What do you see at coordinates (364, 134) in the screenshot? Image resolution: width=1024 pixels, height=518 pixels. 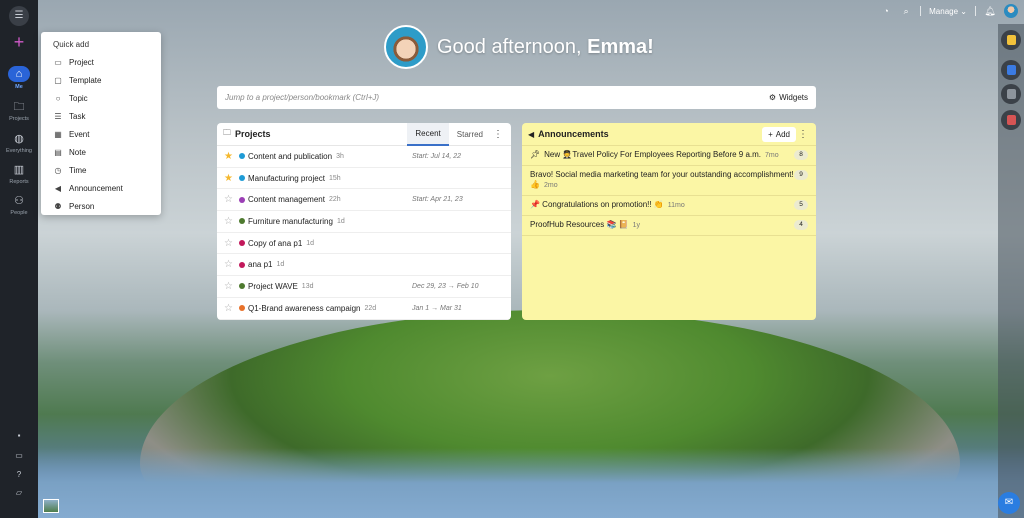 I see `projects-header: 🗀 Projects Recent Starred ⋮` at bounding box center [364, 134].